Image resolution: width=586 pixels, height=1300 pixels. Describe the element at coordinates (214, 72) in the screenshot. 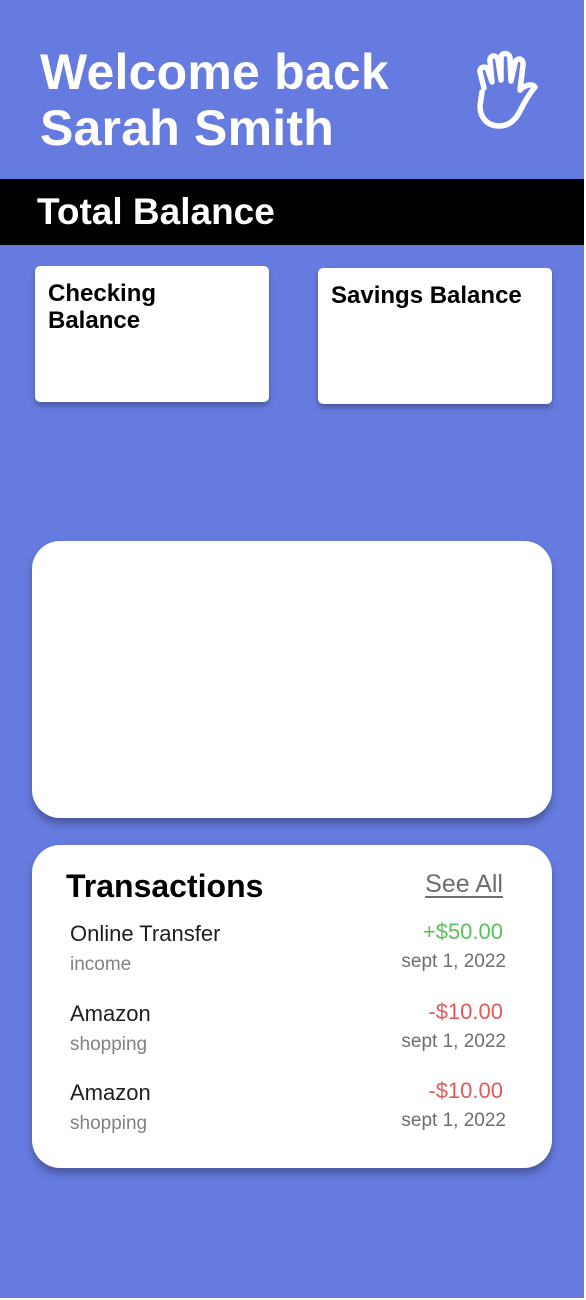

I see `welcome-greeting: Welcome back` at that location.